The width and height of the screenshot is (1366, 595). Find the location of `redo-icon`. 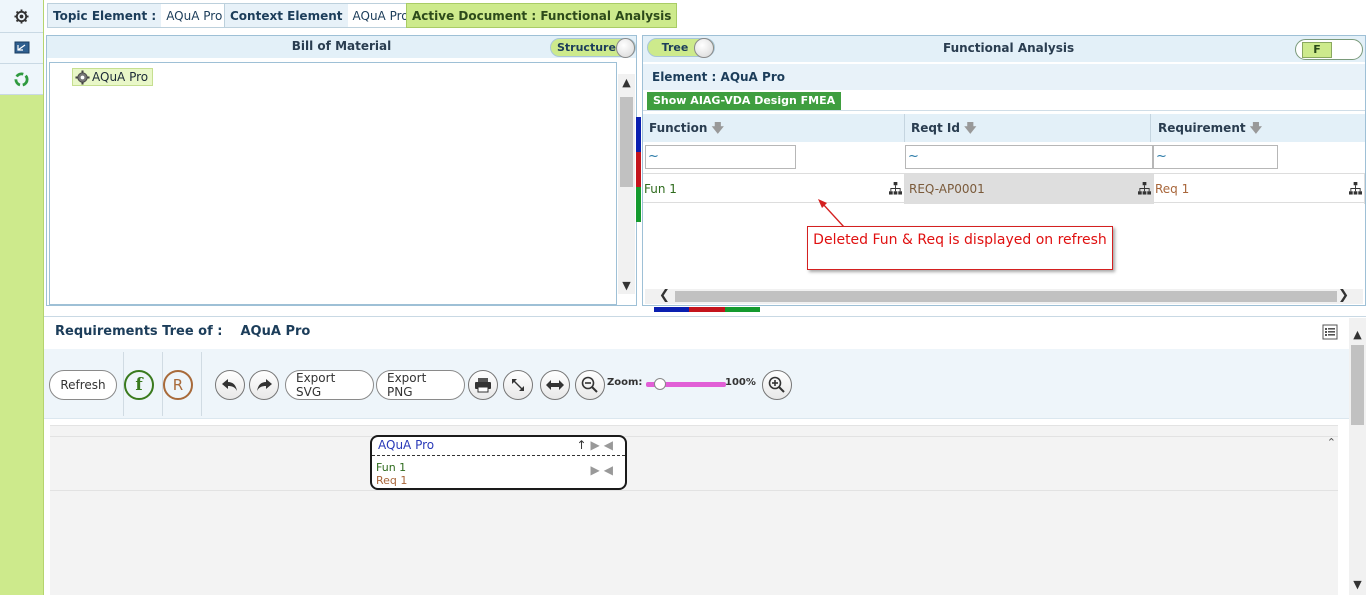

redo-icon is located at coordinates (264, 385).